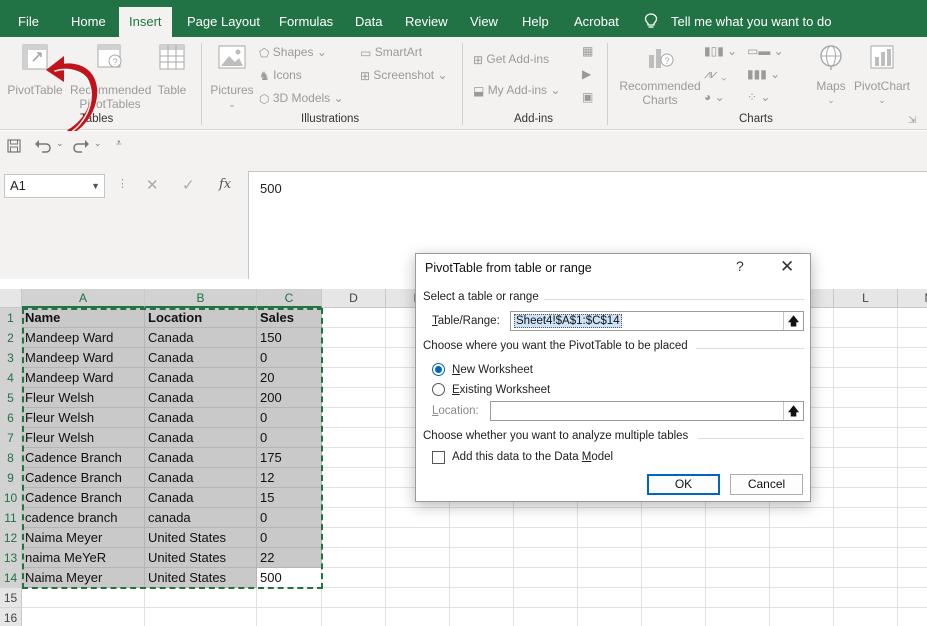  Describe the element at coordinates (83, 558) in the screenshot. I see `cell-a13: naima MeYeR` at that location.